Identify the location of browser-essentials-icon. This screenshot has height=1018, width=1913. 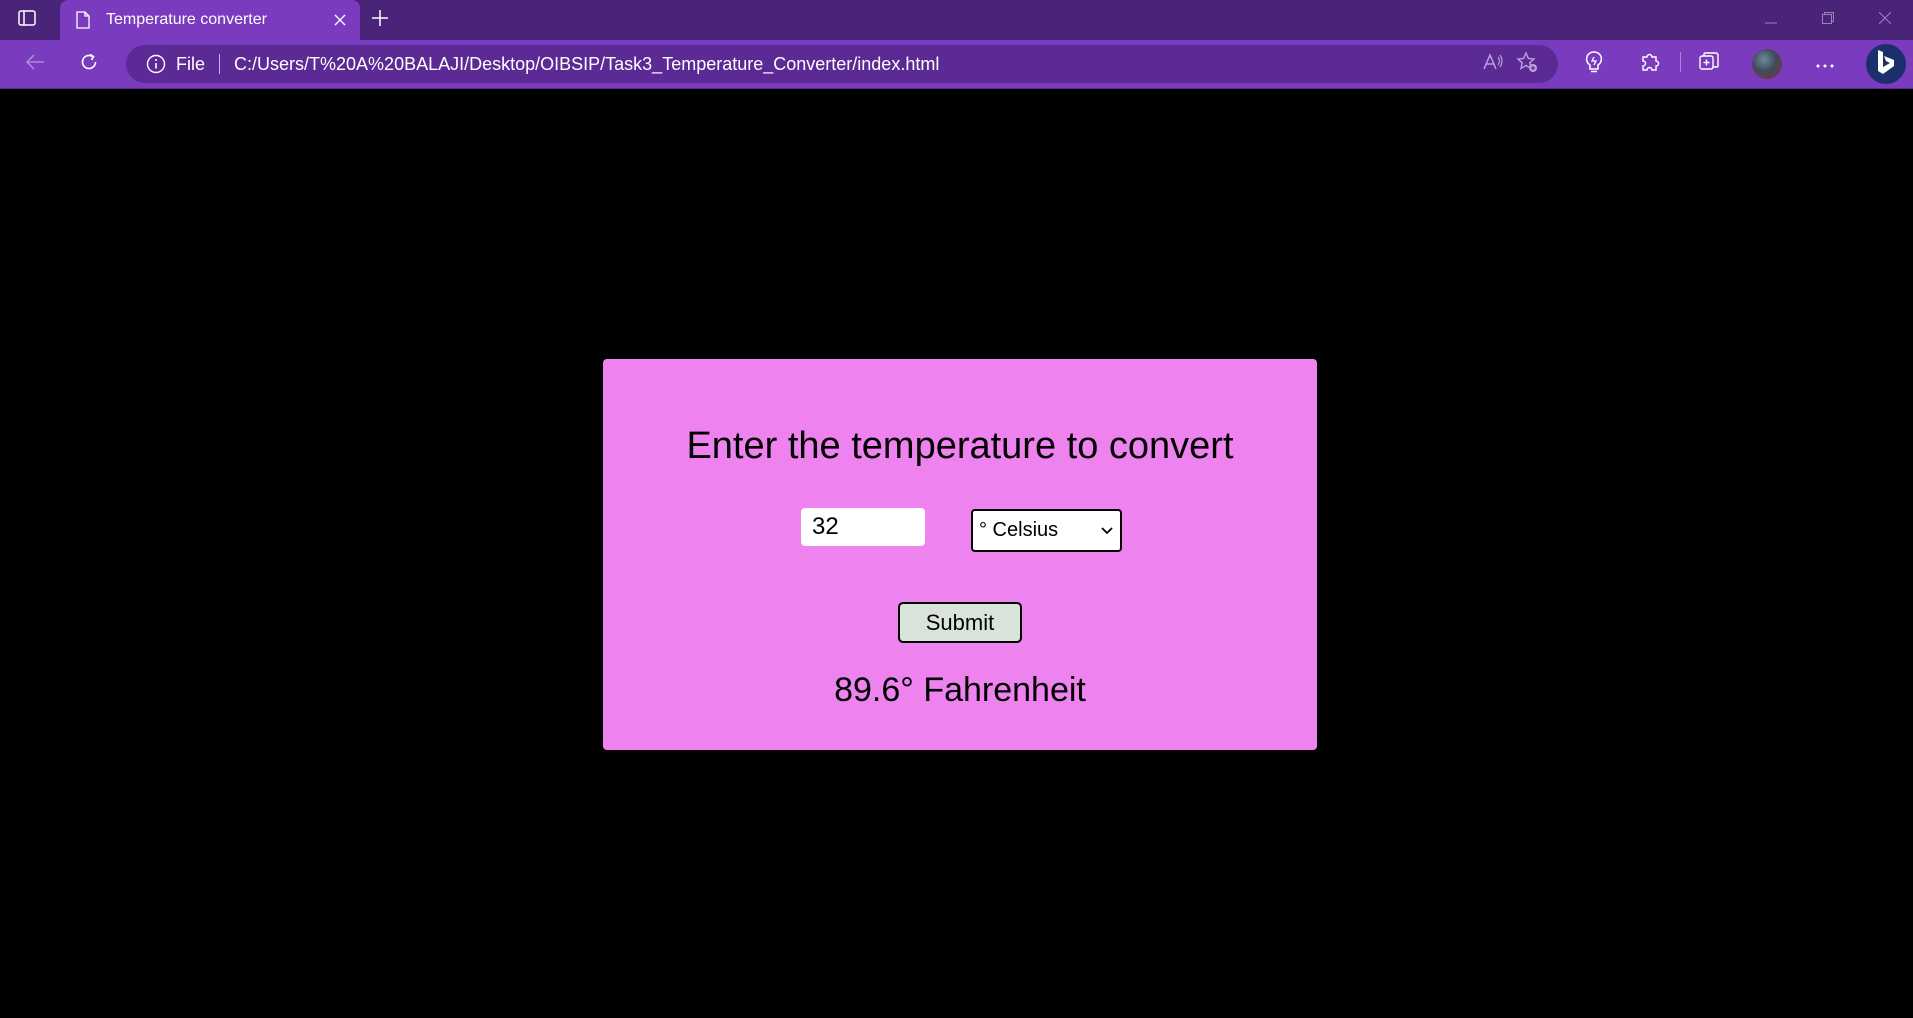
(1594, 64).